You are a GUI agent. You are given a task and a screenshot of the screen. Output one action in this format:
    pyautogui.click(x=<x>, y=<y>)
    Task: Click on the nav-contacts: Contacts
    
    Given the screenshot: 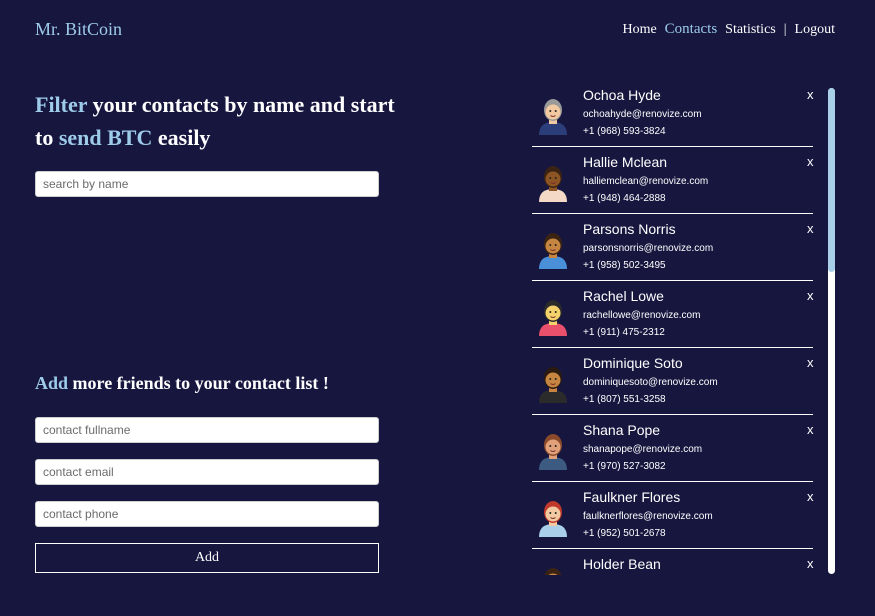 What is the action you would take?
    pyautogui.click(x=691, y=29)
    